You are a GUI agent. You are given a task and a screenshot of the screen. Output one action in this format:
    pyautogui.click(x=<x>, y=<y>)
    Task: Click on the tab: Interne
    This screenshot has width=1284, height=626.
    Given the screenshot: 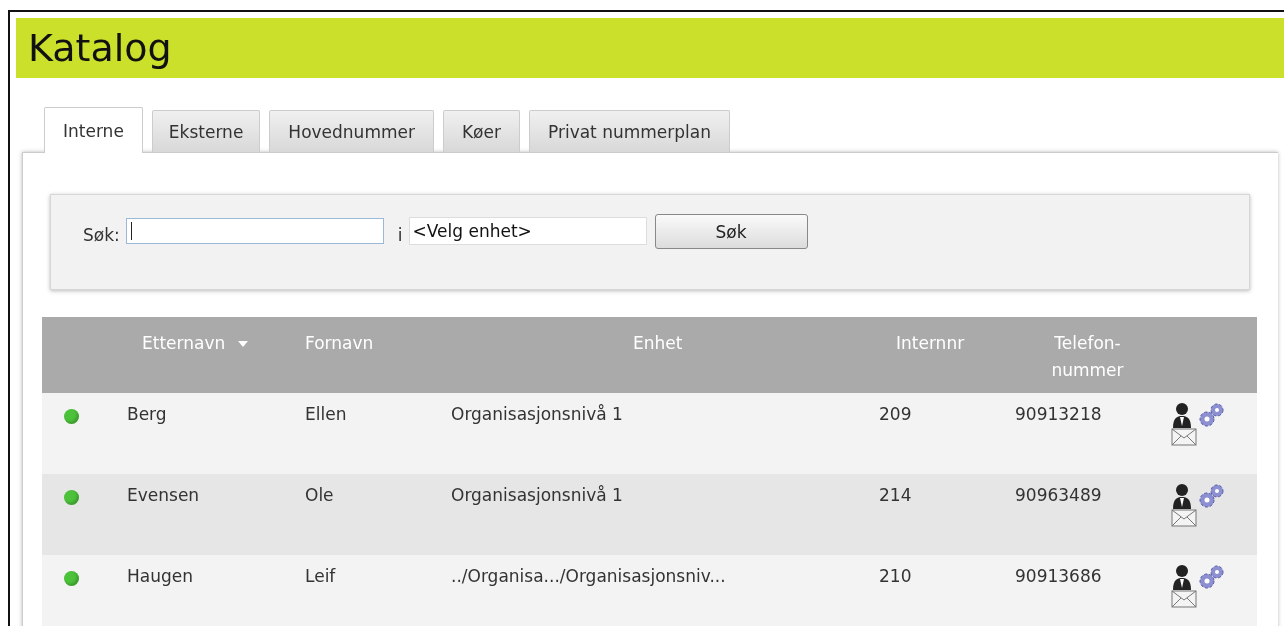 What is the action you would take?
    pyautogui.click(x=93, y=130)
    